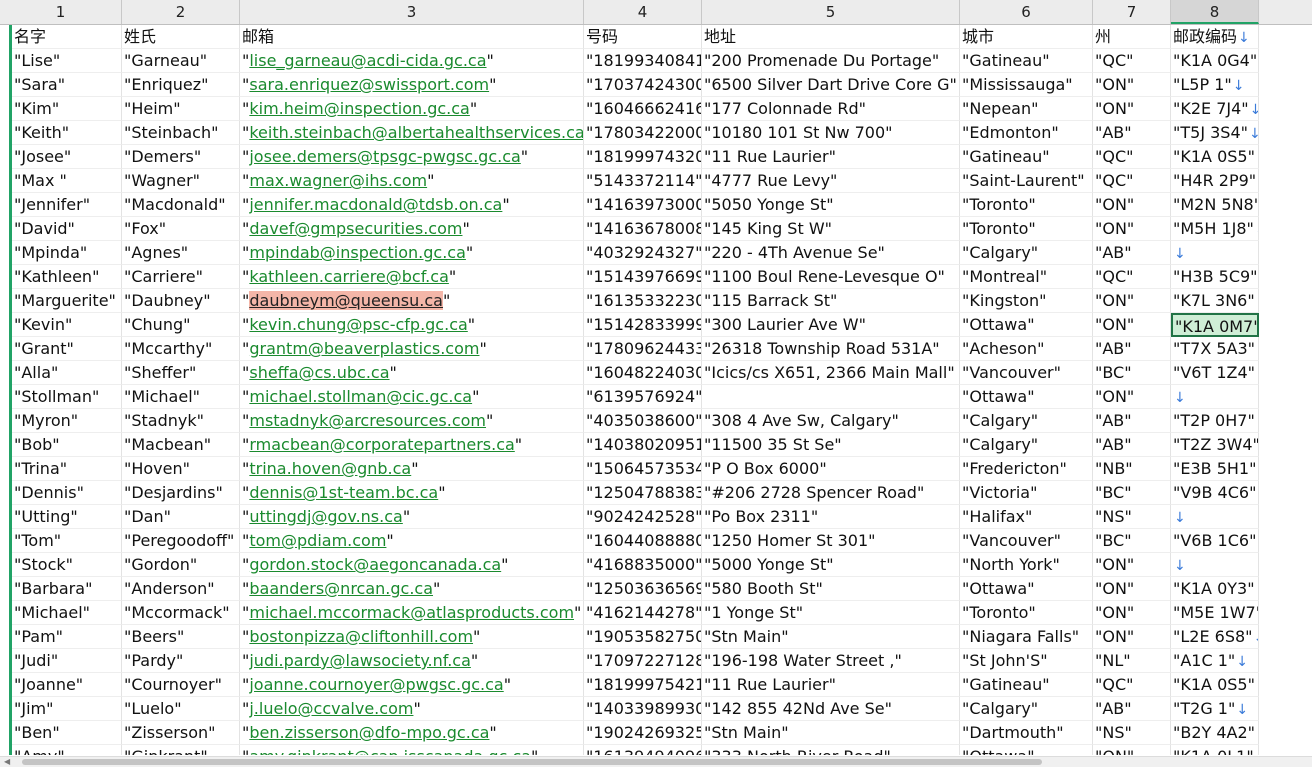 The image size is (1312, 767). Describe the element at coordinates (532, 762) in the screenshot. I see `horizontal-scroll-thumb` at that location.